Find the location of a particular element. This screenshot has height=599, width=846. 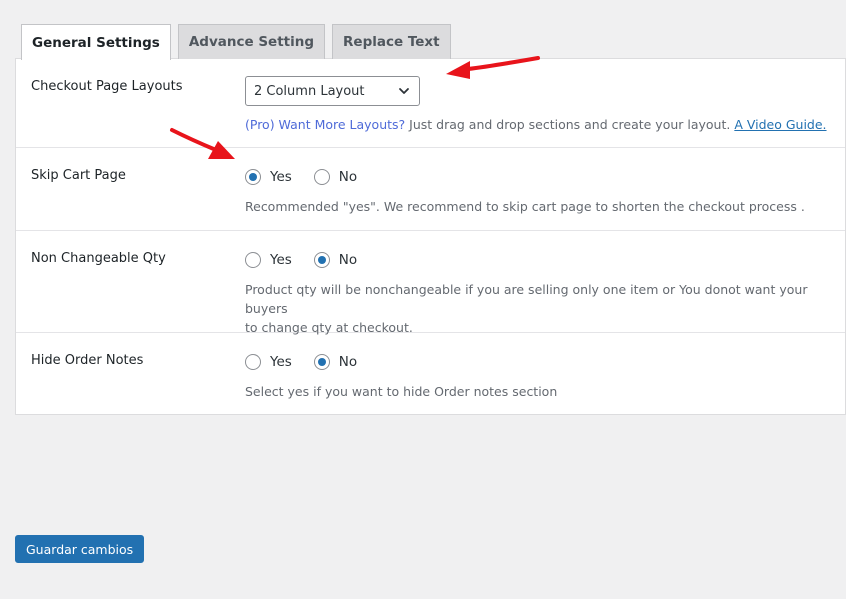

skip-cart-radio-group: Yes No is located at coordinates (539, 177).